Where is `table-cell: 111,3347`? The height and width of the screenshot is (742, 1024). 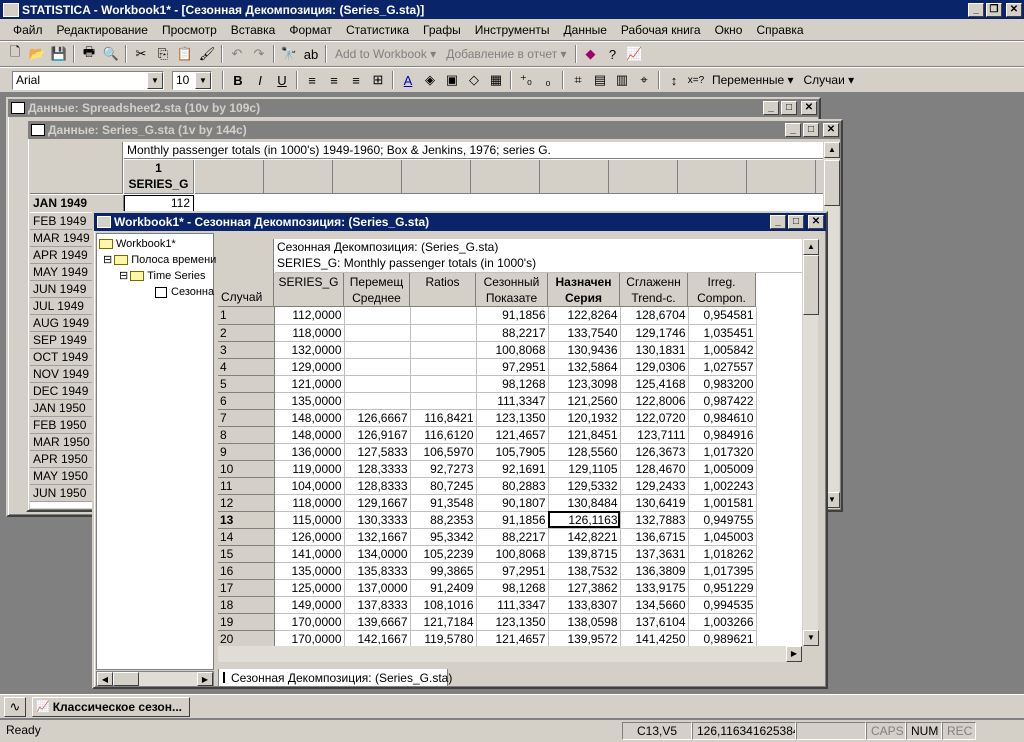 table-cell: 111,3347 is located at coordinates (512, 605).